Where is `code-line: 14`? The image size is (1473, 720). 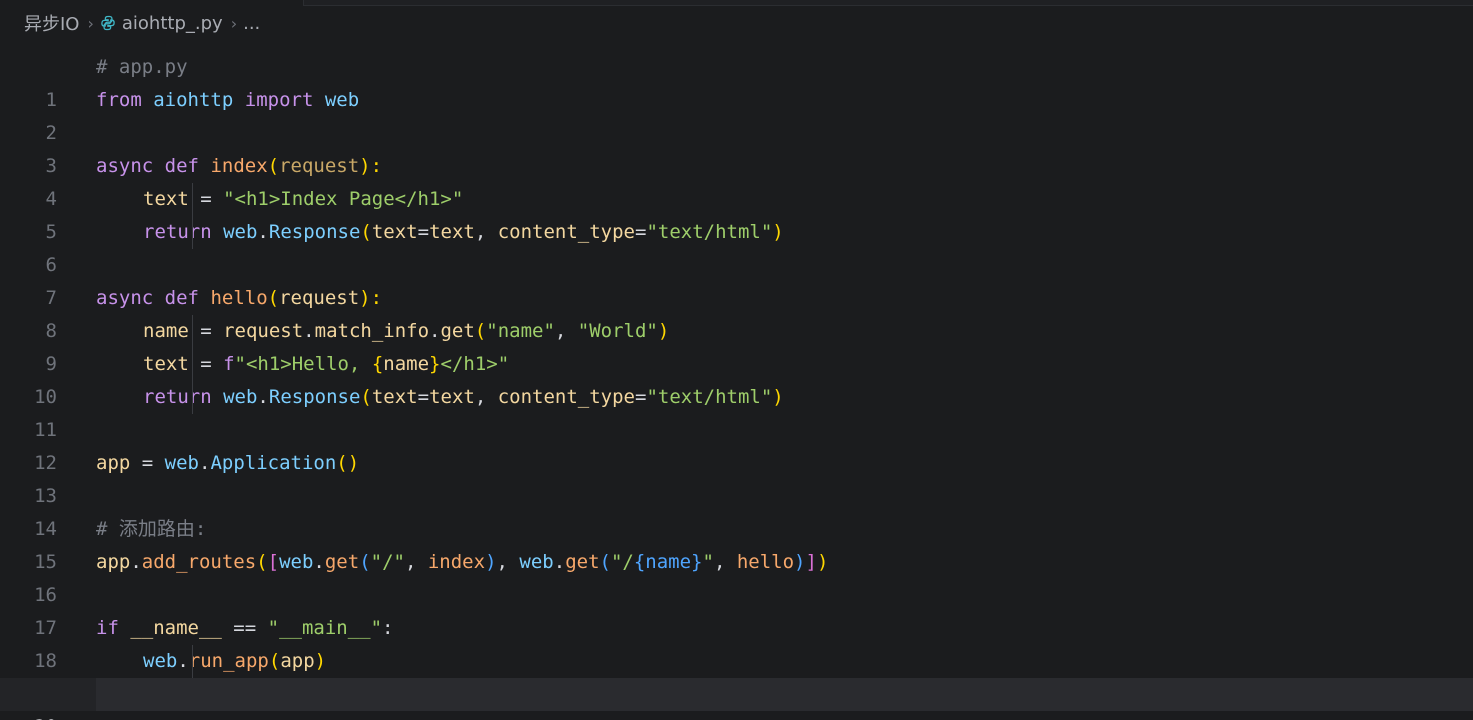 code-line: 14 is located at coordinates (736, 510).